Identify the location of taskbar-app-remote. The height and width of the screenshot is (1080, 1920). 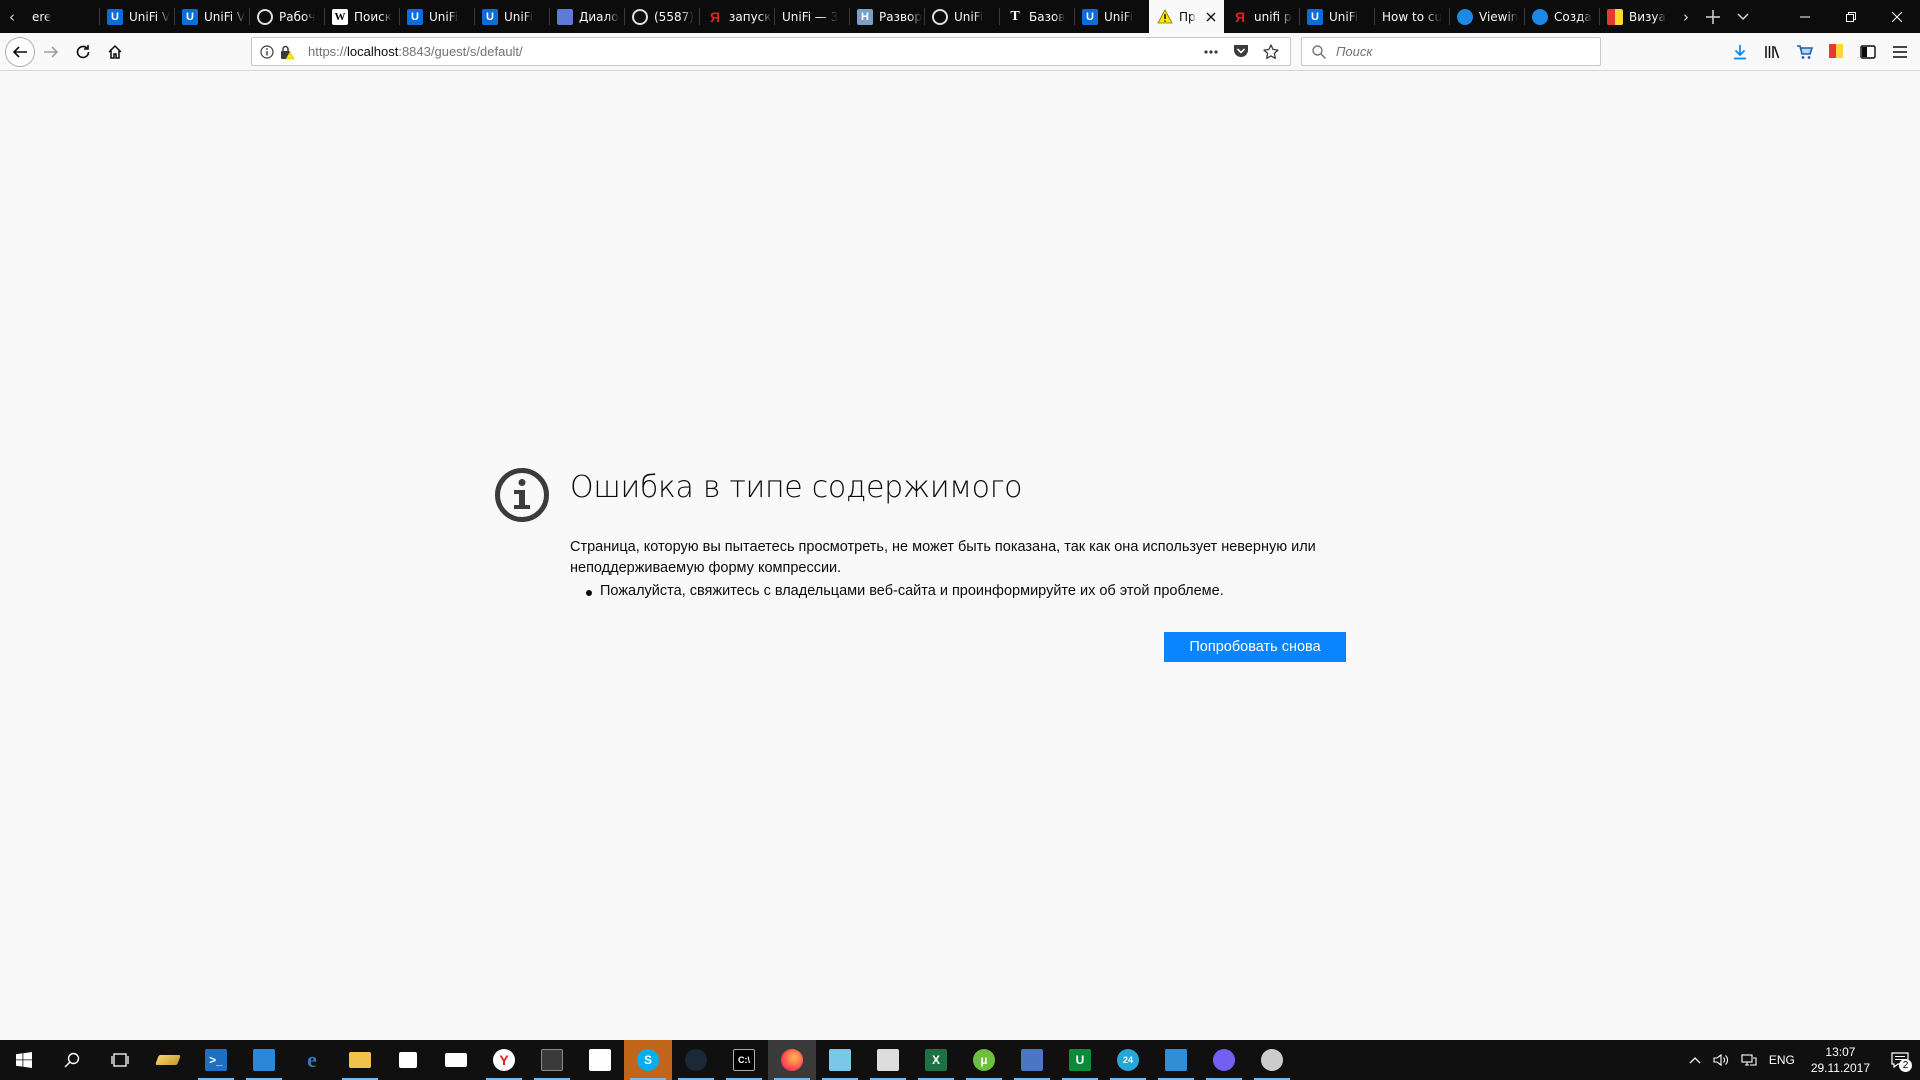
(1176, 1060).